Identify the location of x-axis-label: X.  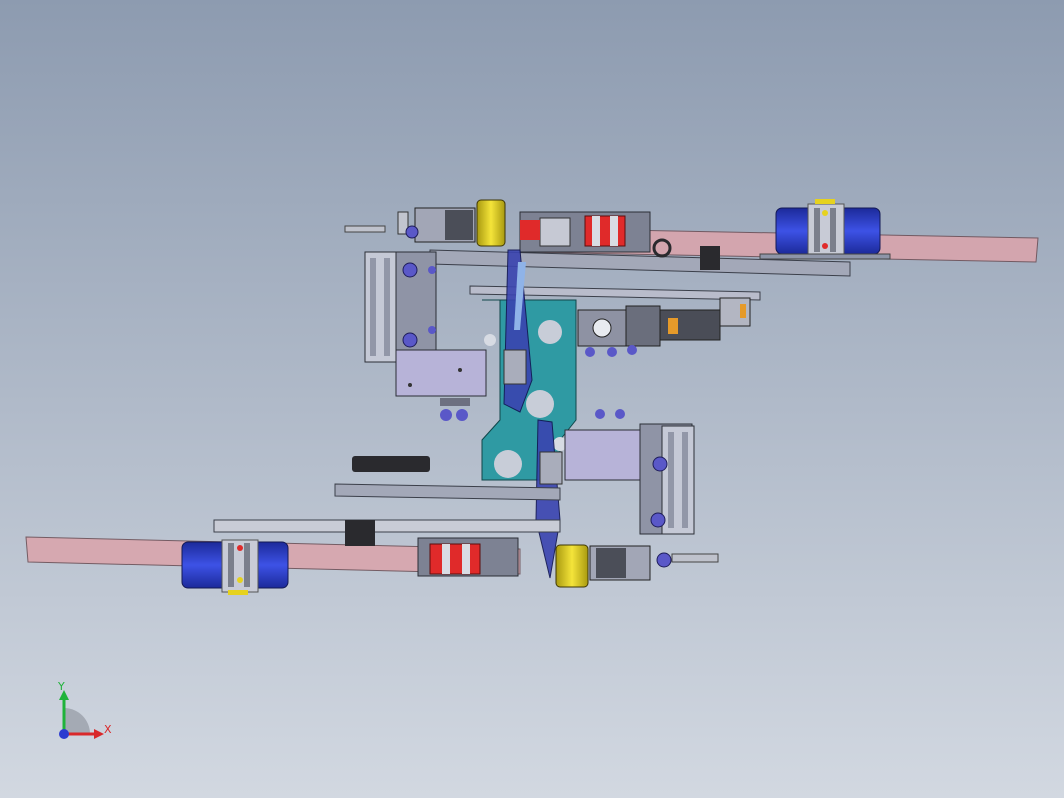
(108, 729).